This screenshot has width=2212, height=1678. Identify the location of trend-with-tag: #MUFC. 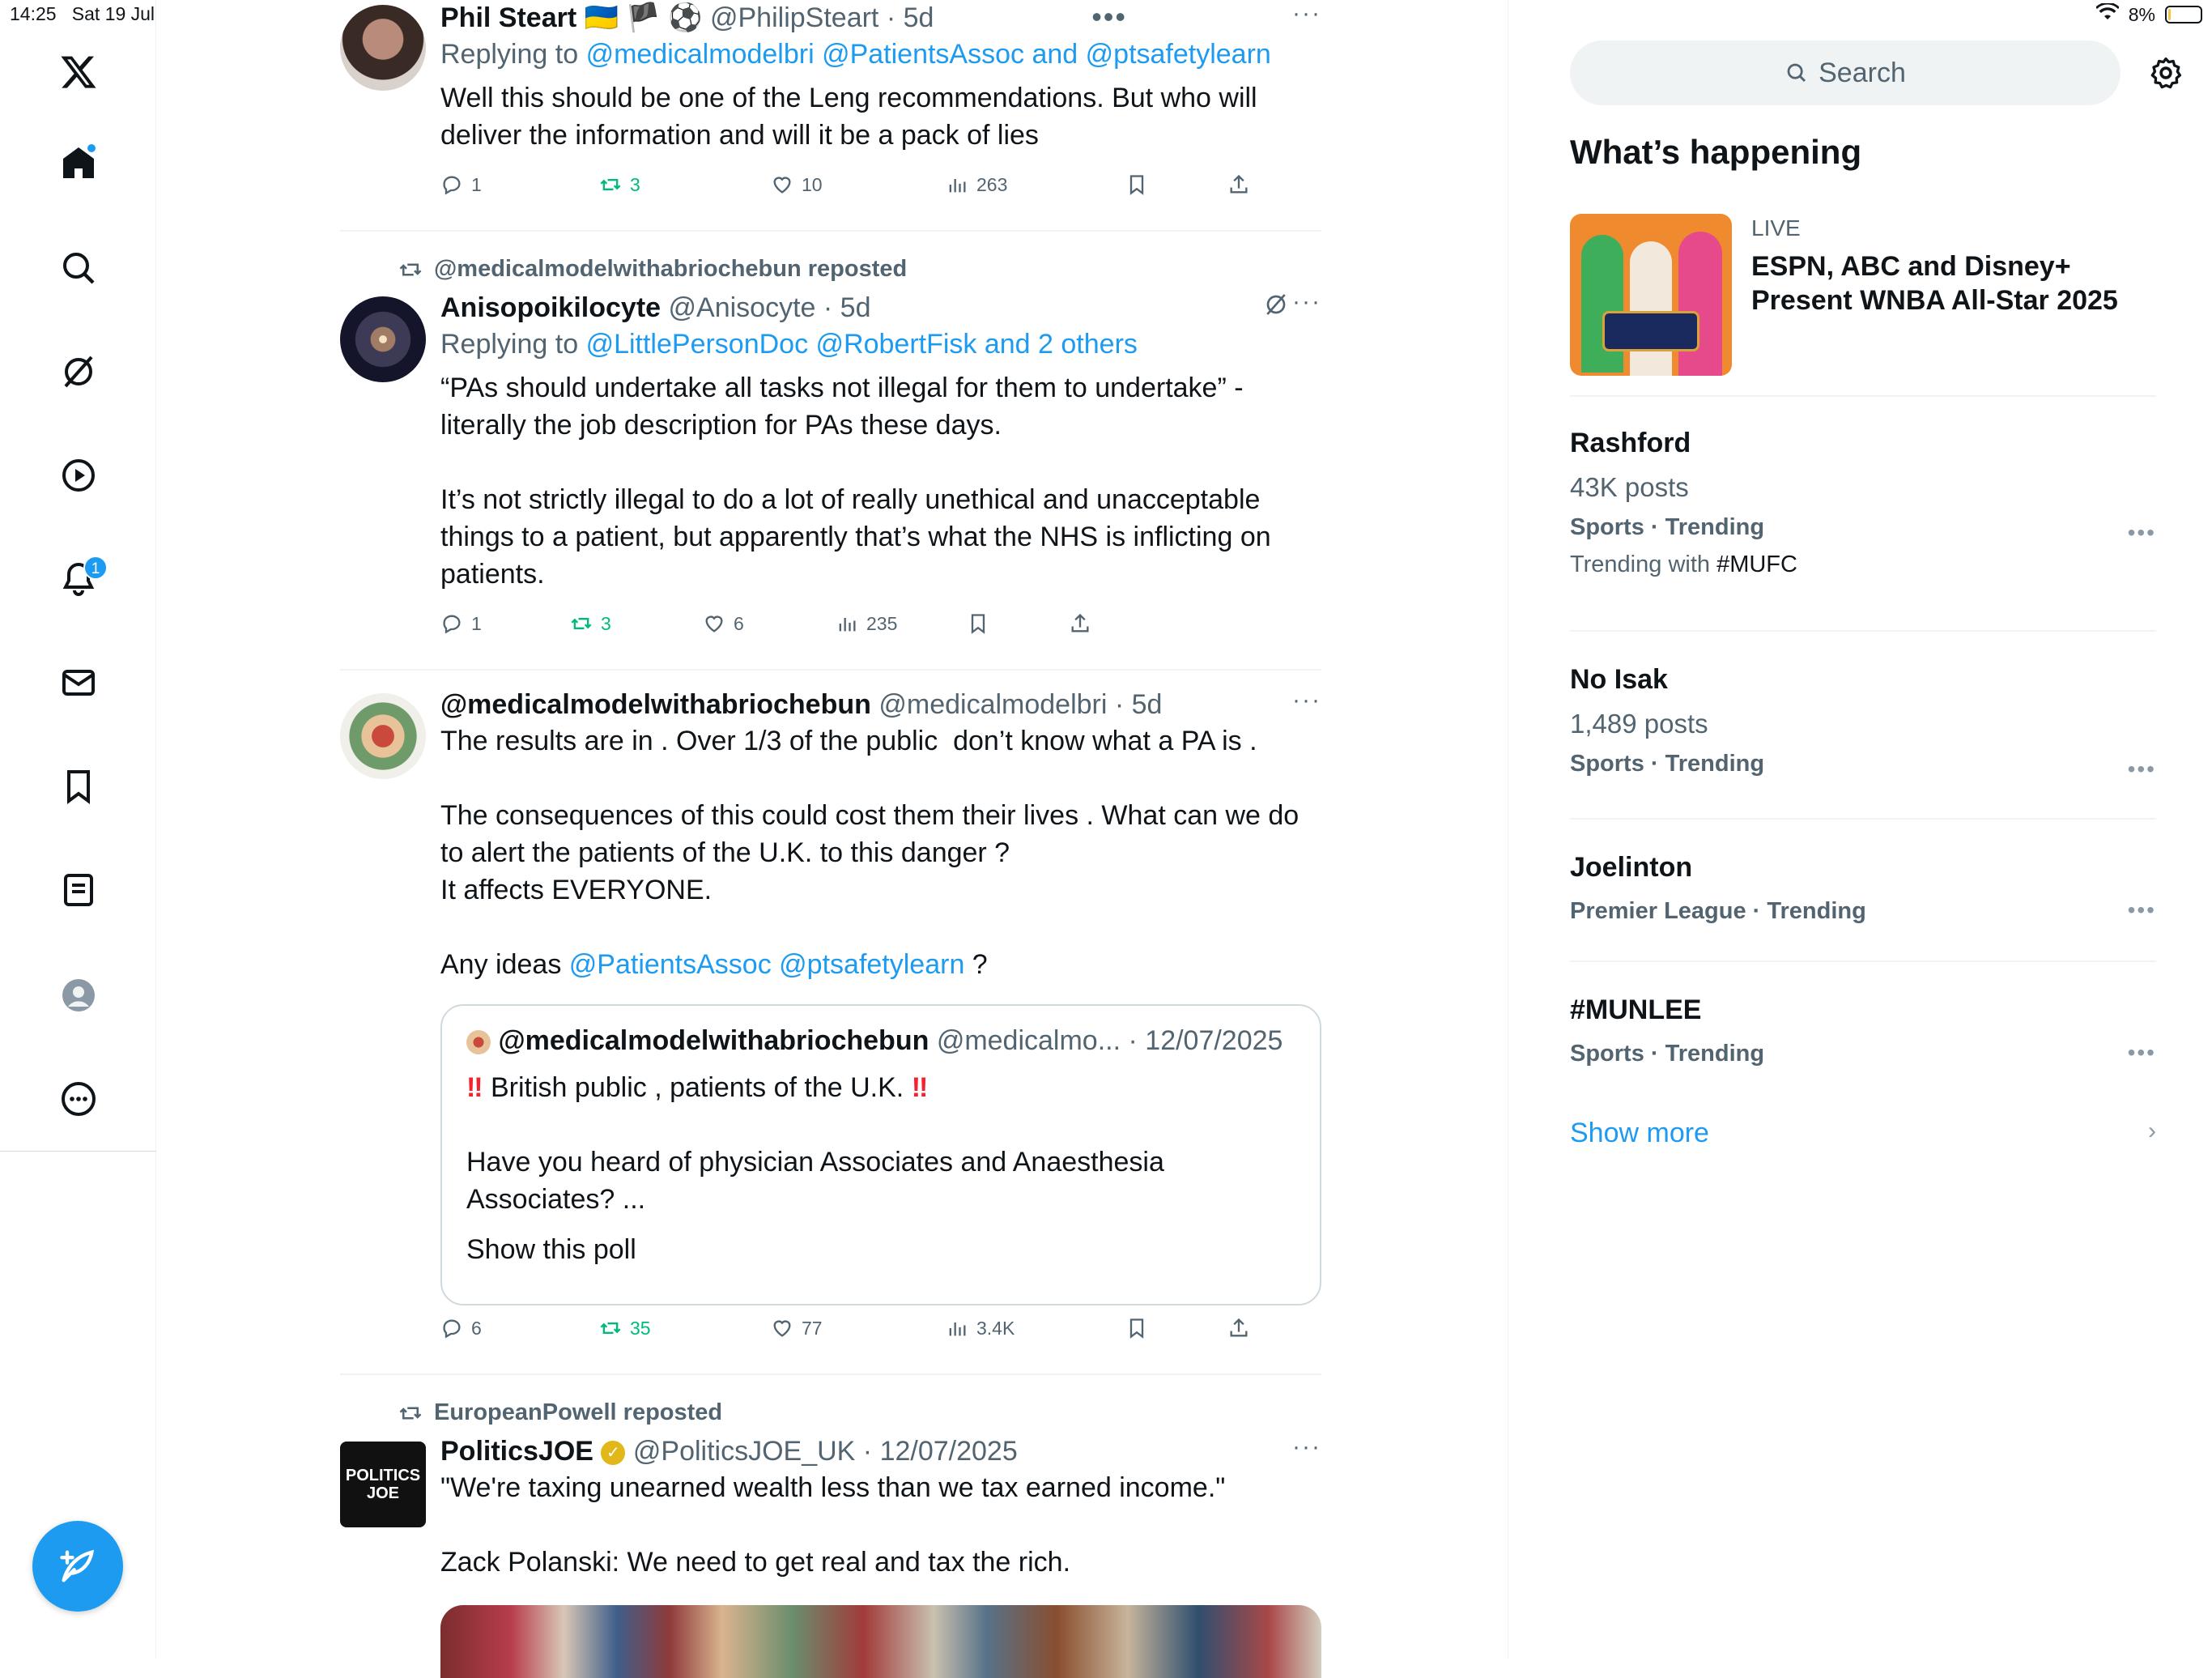
(1757, 564).